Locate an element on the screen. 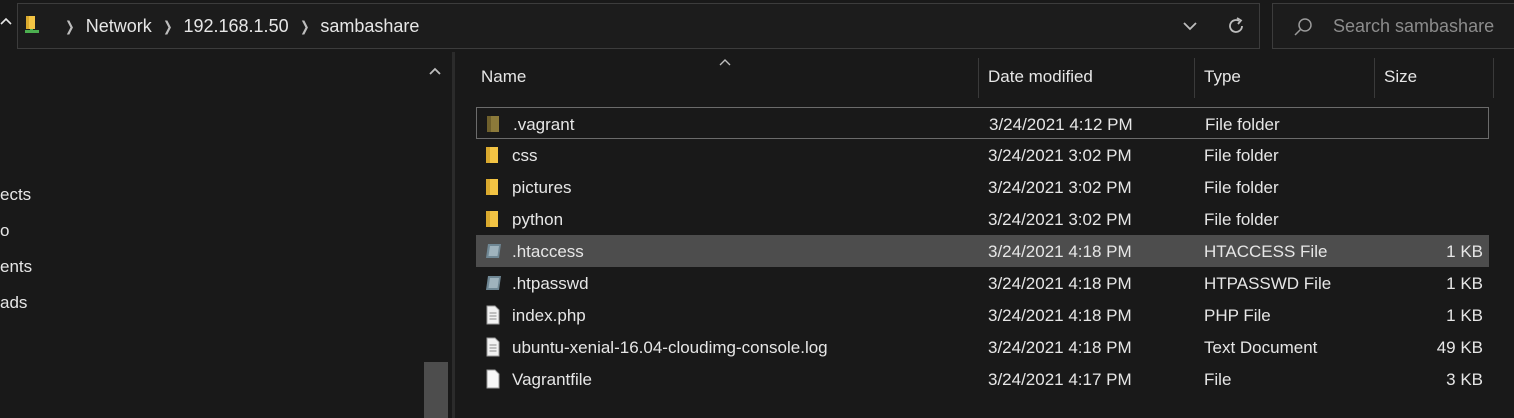 This screenshot has height=418, width=1514. refresh-icon is located at coordinates (1236, 26).